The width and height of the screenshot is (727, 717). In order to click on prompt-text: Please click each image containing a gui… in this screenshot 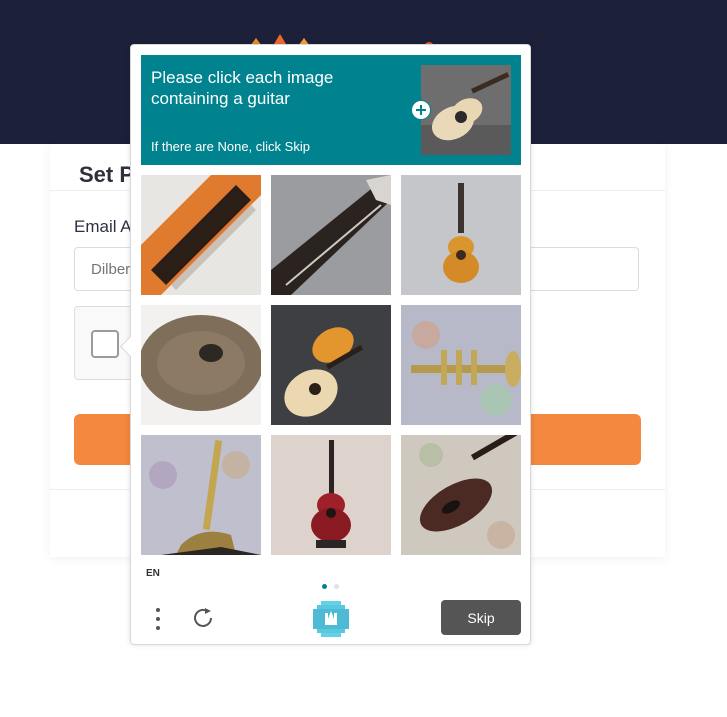, I will do `click(242, 88)`.